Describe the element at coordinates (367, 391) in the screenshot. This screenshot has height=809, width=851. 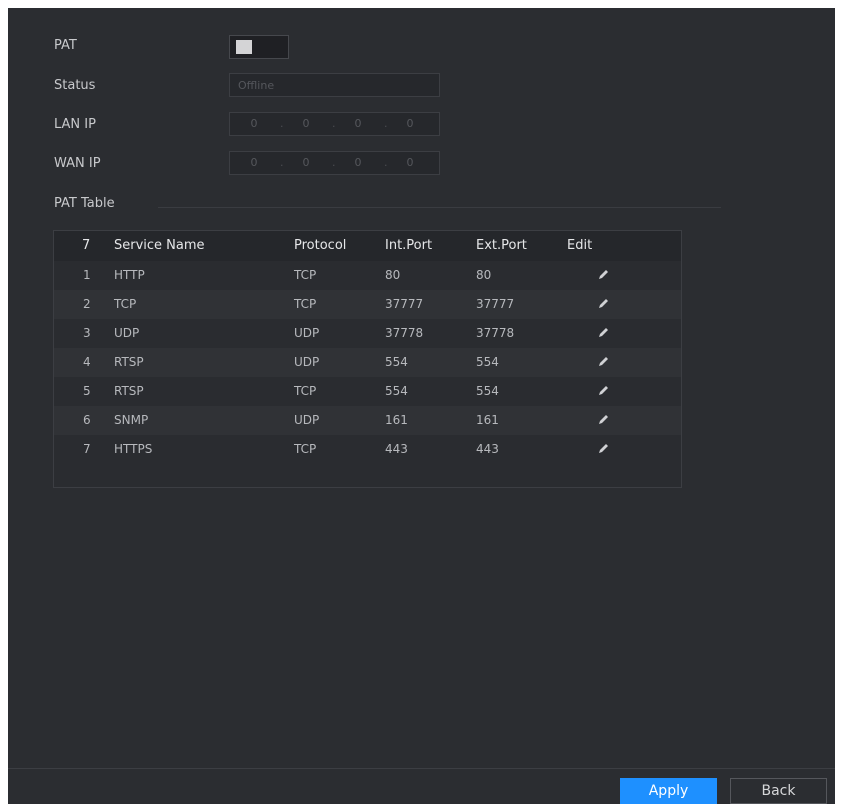
I see `table-row: 5 RTSP TCP 554 554` at that location.